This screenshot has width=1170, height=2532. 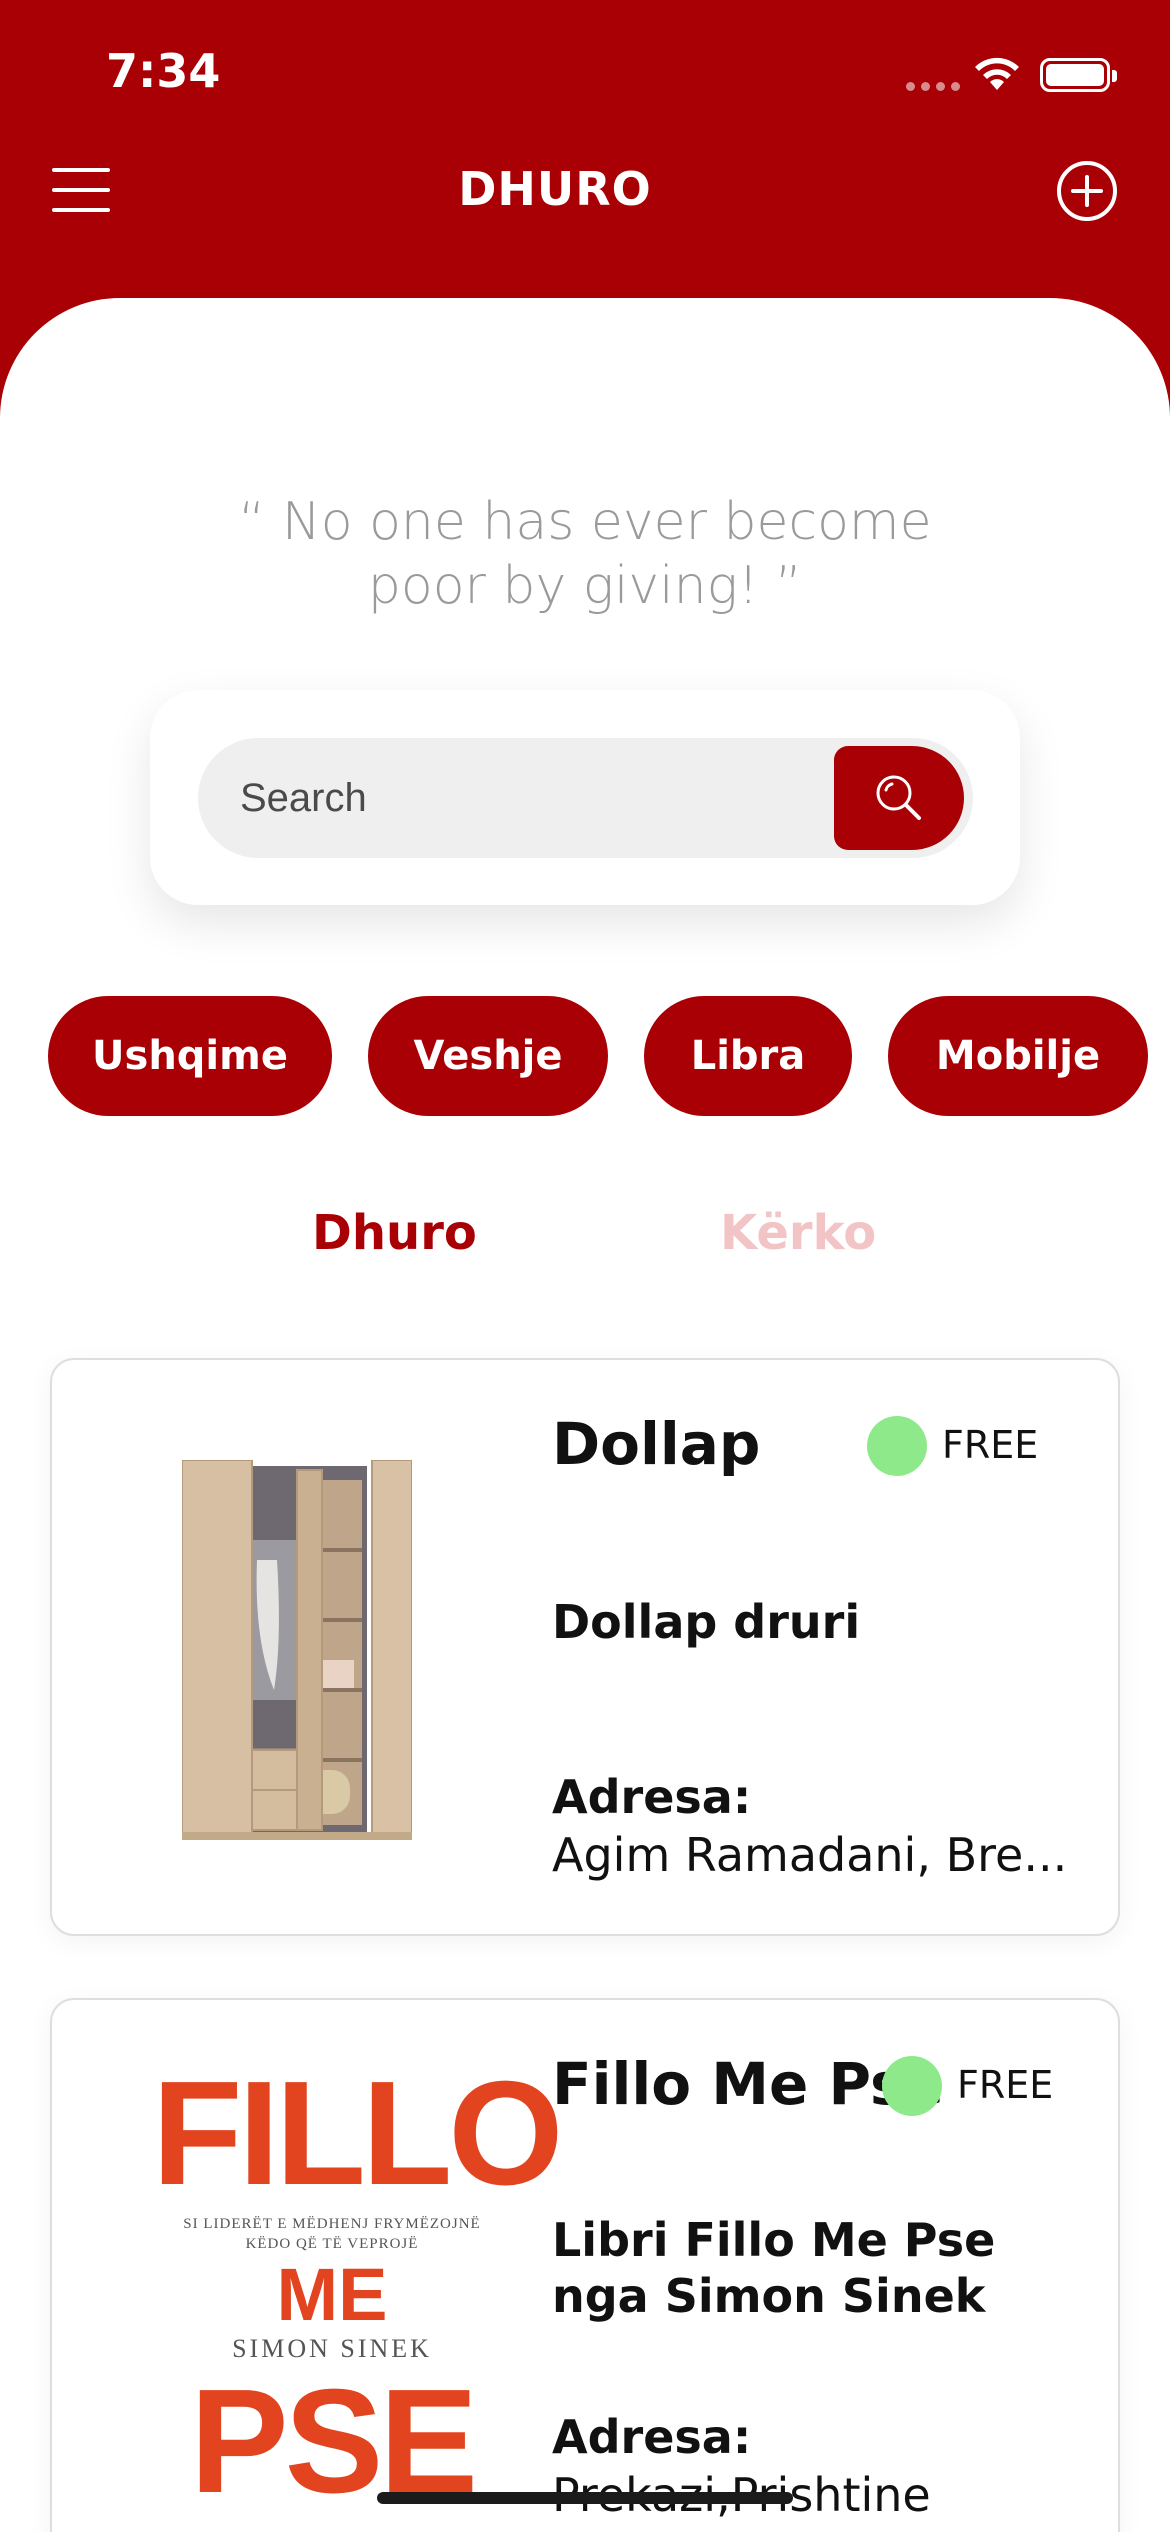 What do you see at coordinates (1078, 75) in the screenshot?
I see `battery-icon` at bounding box center [1078, 75].